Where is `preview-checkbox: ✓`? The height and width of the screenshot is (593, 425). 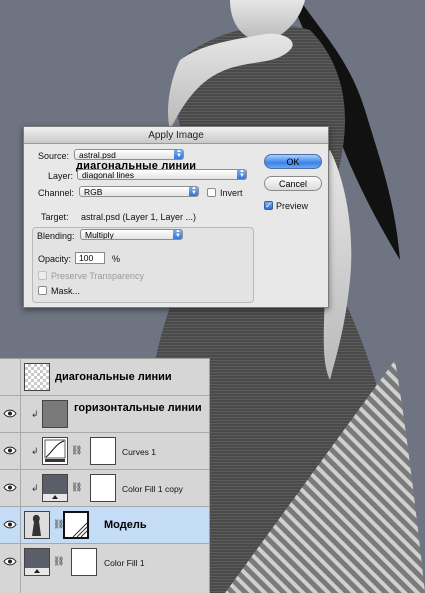 preview-checkbox: ✓ is located at coordinates (268, 205).